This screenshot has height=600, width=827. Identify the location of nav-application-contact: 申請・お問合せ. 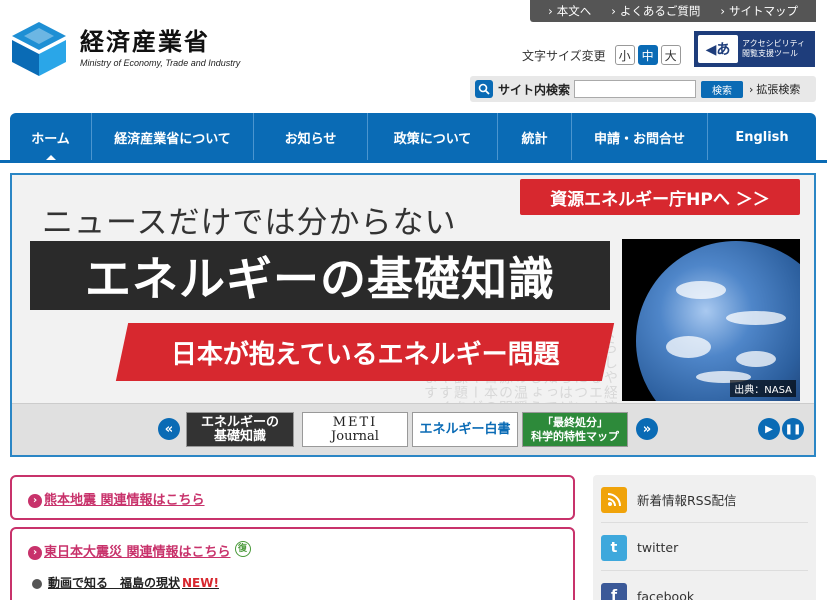
(640, 137).